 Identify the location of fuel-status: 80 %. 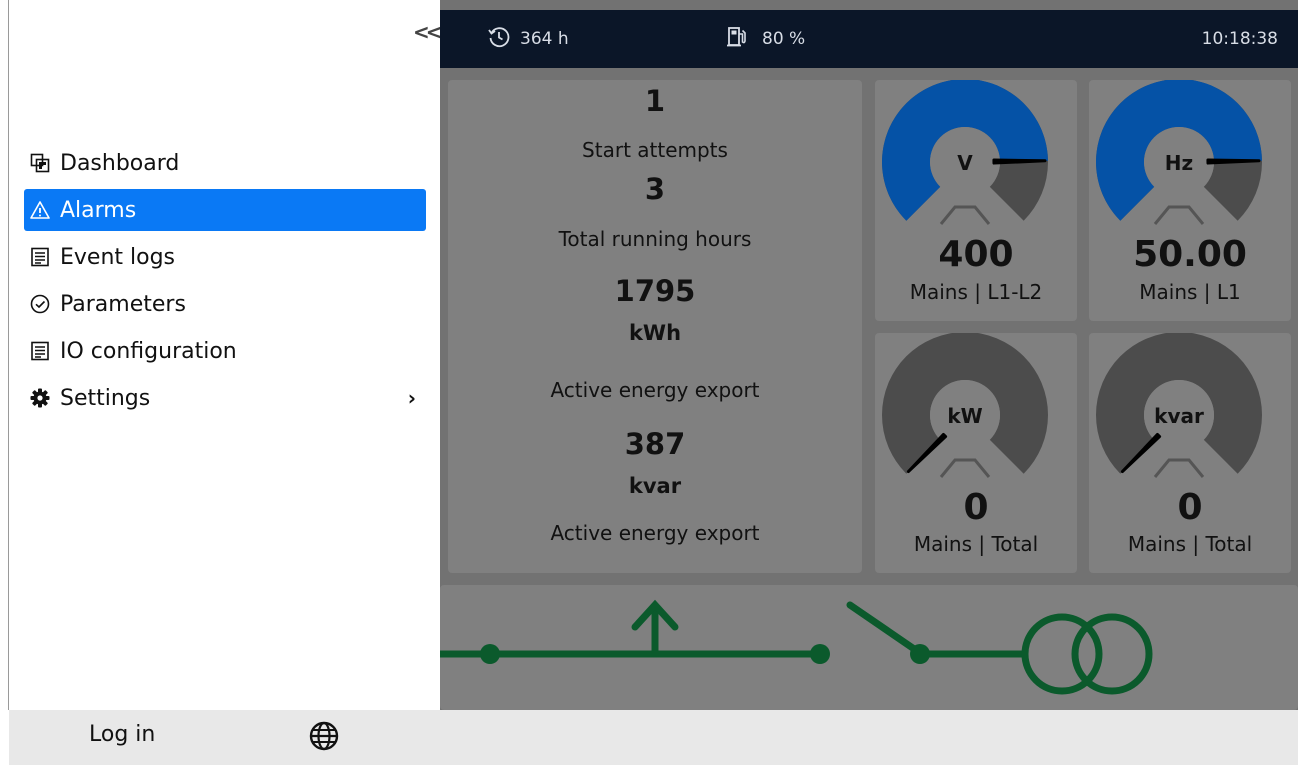
(765, 39).